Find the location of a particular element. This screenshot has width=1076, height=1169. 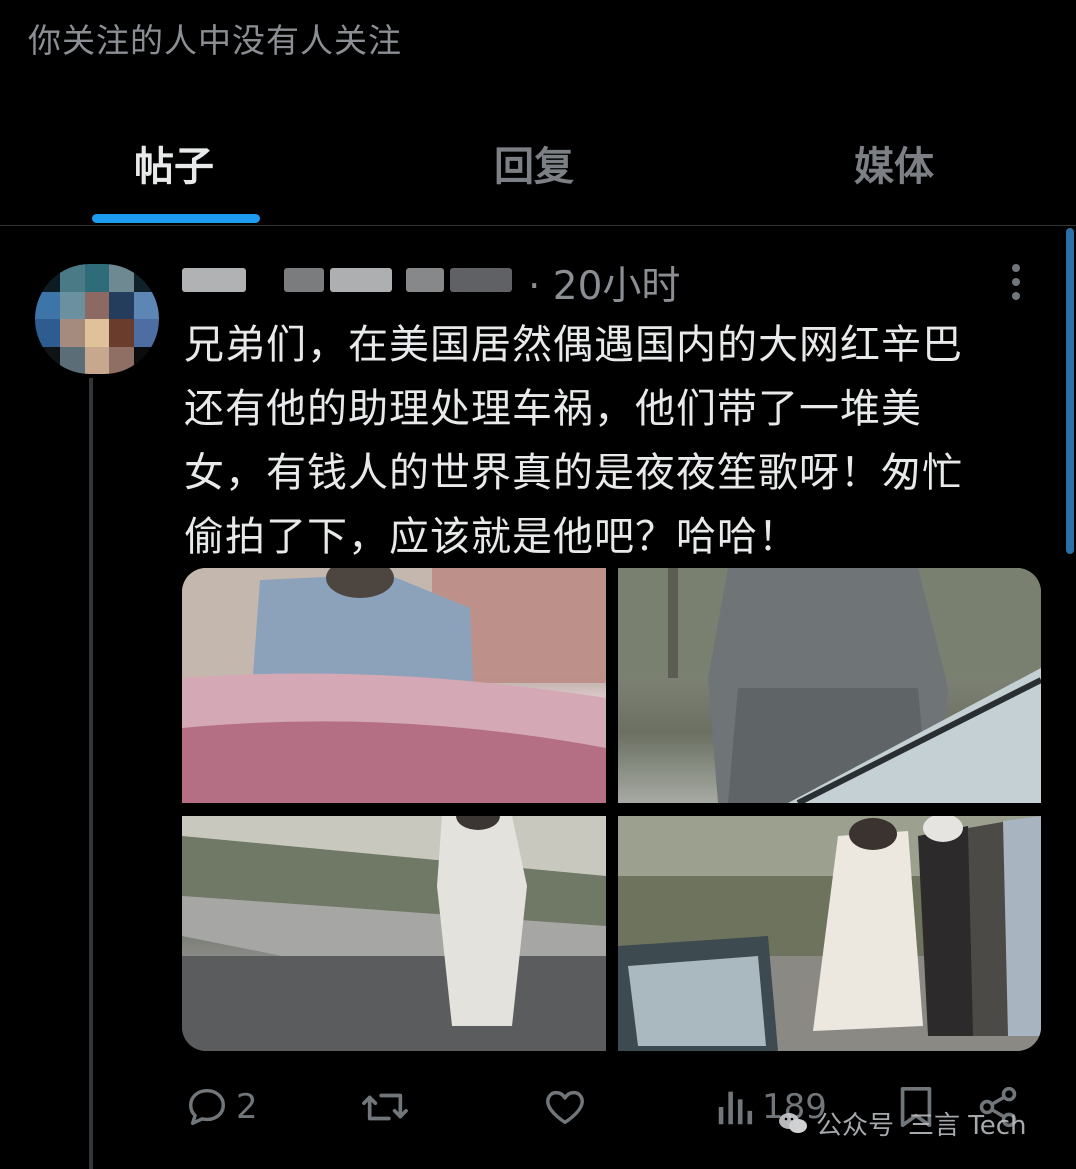

blurred-username is located at coordinates (350, 282).